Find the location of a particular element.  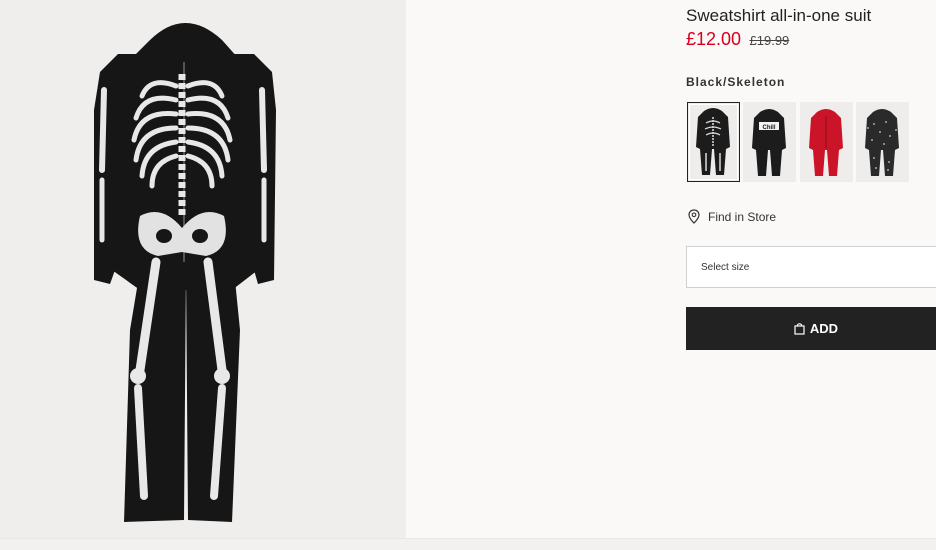

swatch-dark-grey-print is located at coordinates (882, 142).